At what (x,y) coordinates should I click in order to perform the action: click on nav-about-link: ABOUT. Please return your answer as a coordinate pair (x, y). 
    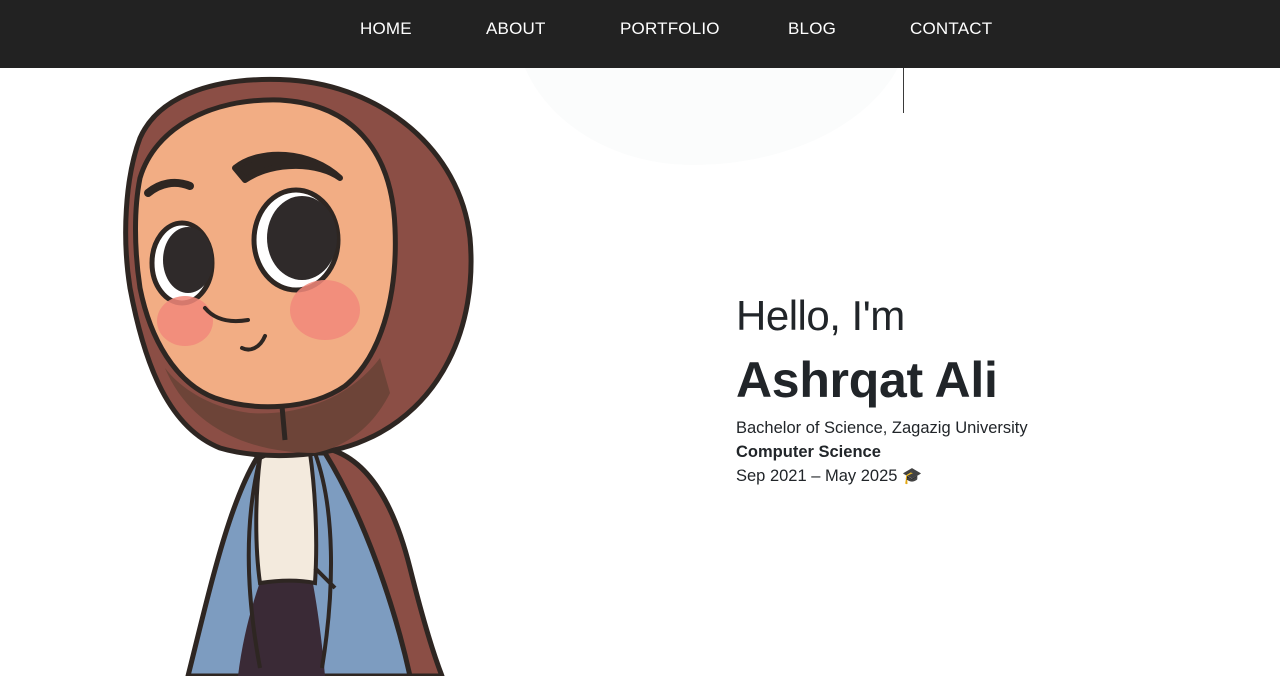
    Looking at the image, I should click on (516, 29).